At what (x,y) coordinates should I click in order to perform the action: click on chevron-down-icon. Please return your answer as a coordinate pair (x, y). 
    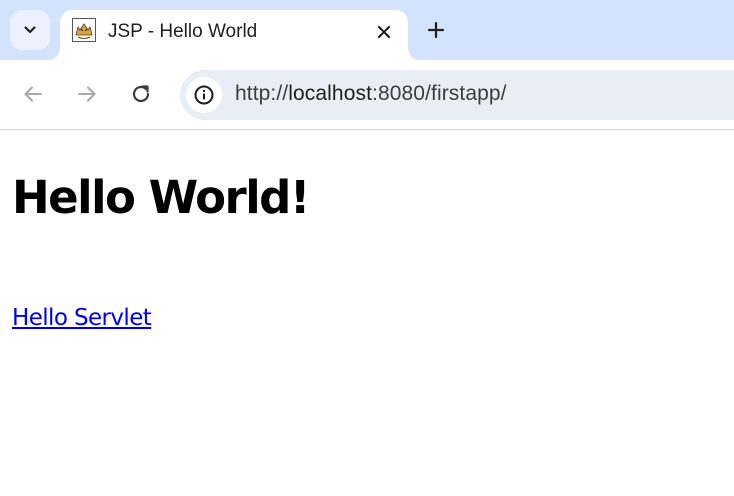
    Looking at the image, I should click on (30, 30).